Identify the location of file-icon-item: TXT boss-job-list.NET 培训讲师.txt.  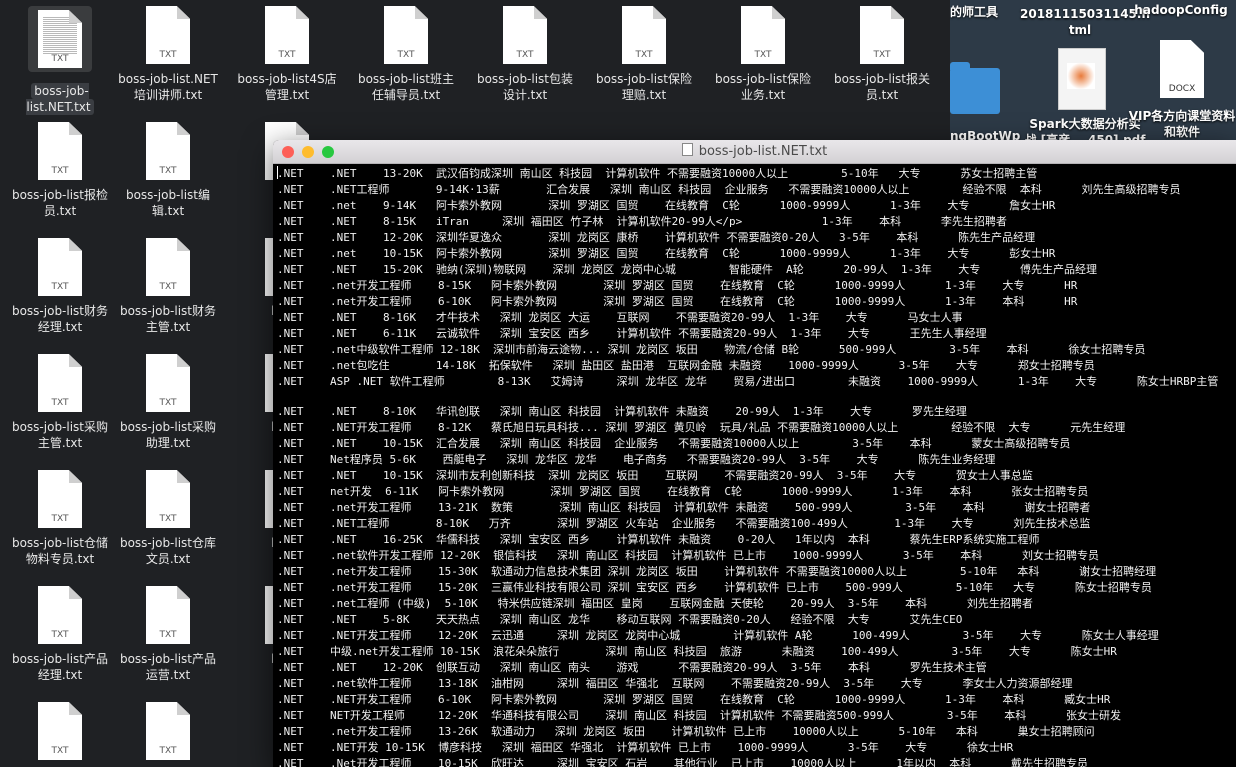
(168, 54).